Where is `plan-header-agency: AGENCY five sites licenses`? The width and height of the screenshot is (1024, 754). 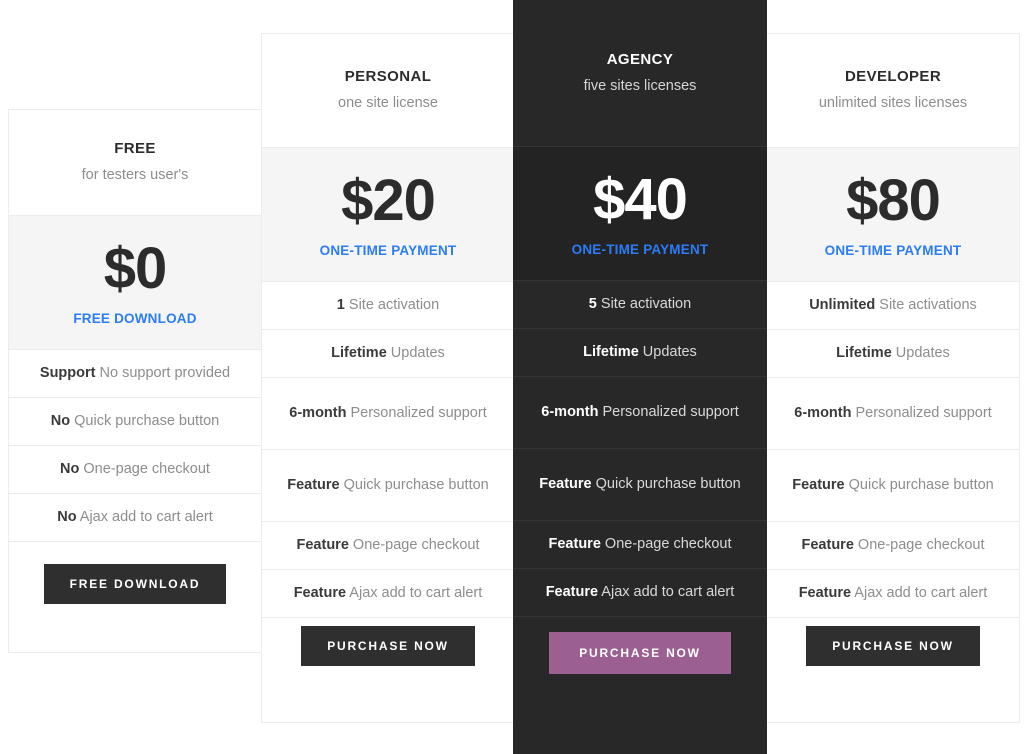 plan-header-agency: AGENCY five sites licenses is located at coordinates (640, 73).